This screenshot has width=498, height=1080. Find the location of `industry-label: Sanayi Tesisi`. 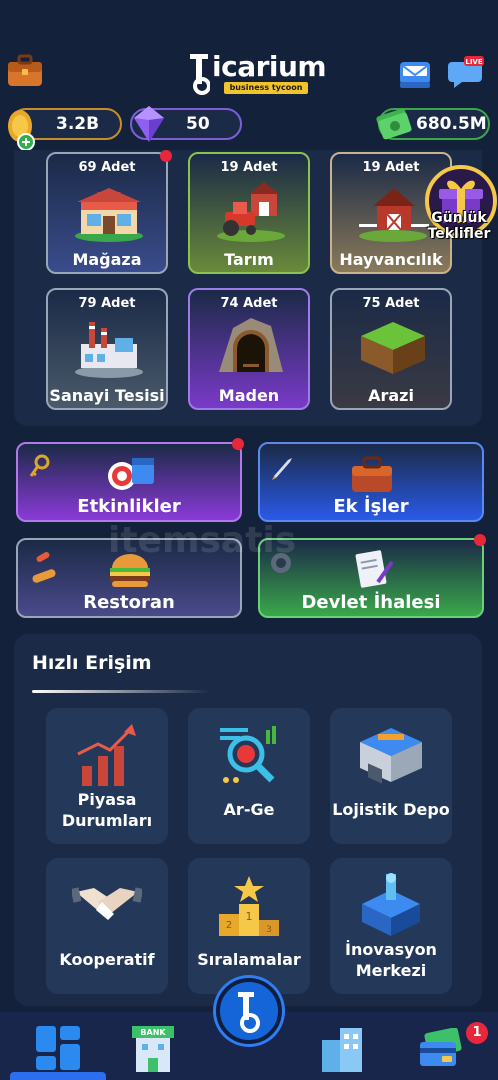

industry-label: Sanayi Tesisi is located at coordinates (107, 395).